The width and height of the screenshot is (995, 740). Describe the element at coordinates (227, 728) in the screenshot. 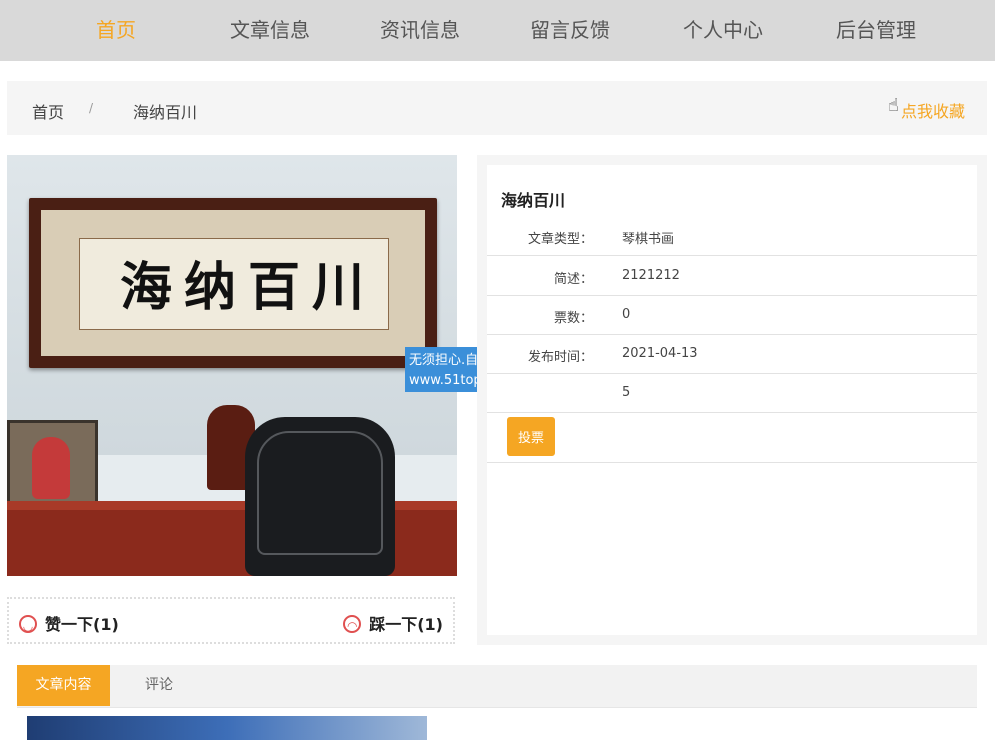

I see `article-content-image` at that location.